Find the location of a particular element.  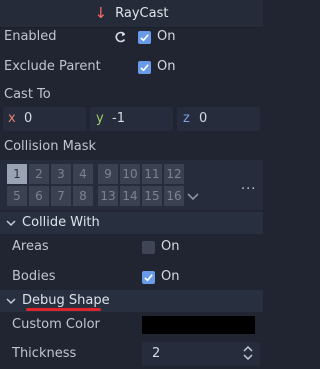

cast-to-x-value: 0 is located at coordinates (28, 118).